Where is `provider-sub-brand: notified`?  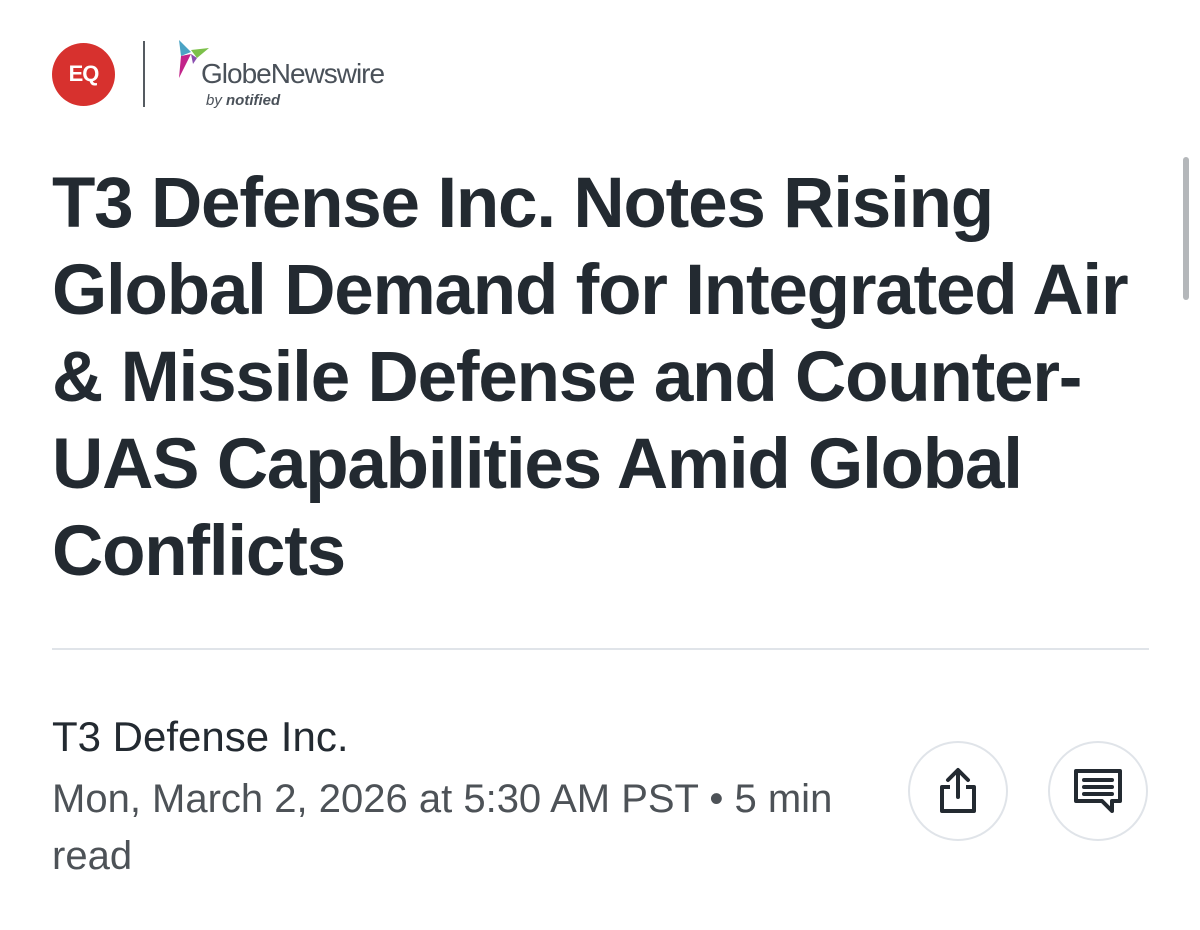
provider-sub-brand: notified is located at coordinates (253, 100).